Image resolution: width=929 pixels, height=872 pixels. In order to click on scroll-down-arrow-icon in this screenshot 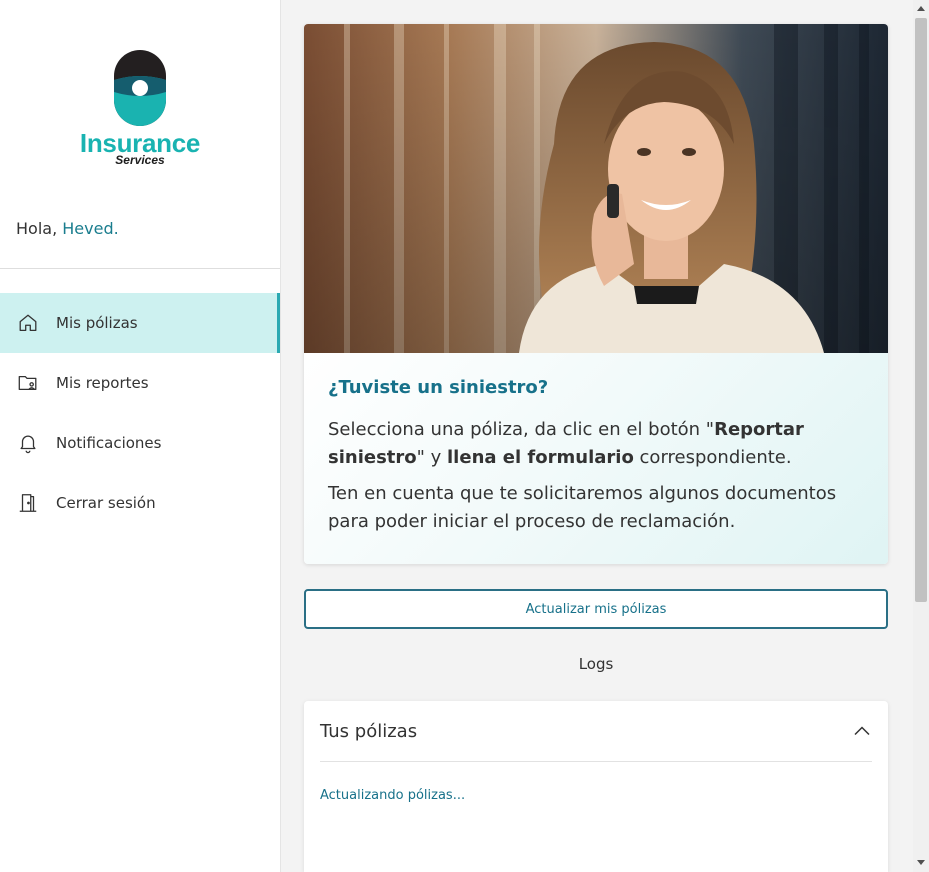, I will do `click(921, 862)`.